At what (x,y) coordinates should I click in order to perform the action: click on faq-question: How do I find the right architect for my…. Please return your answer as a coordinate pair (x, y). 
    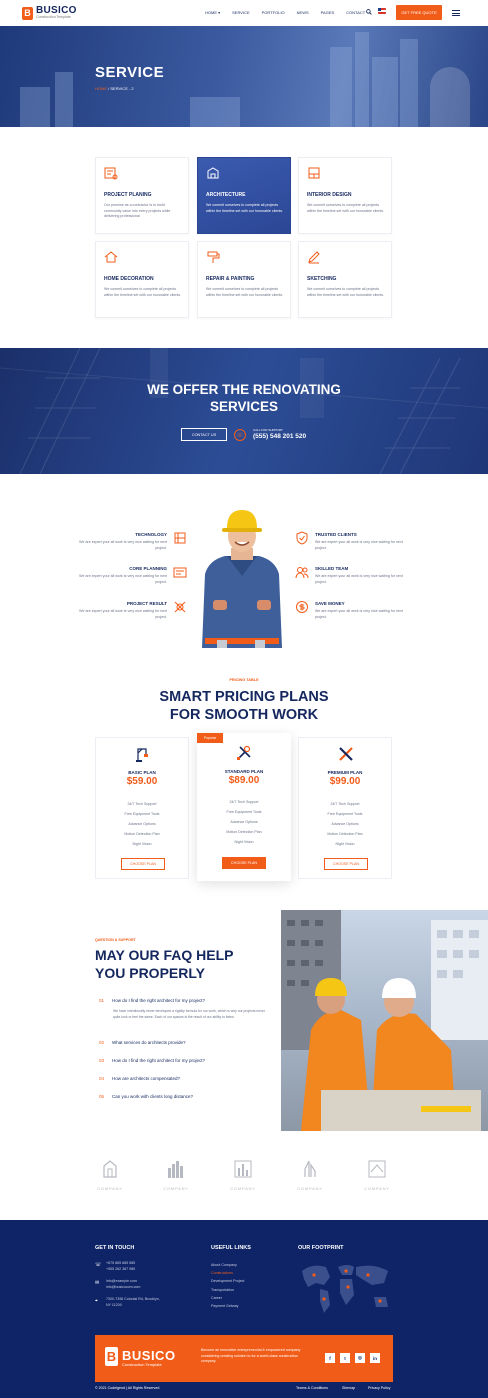
    Looking at the image, I should click on (159, 1000).